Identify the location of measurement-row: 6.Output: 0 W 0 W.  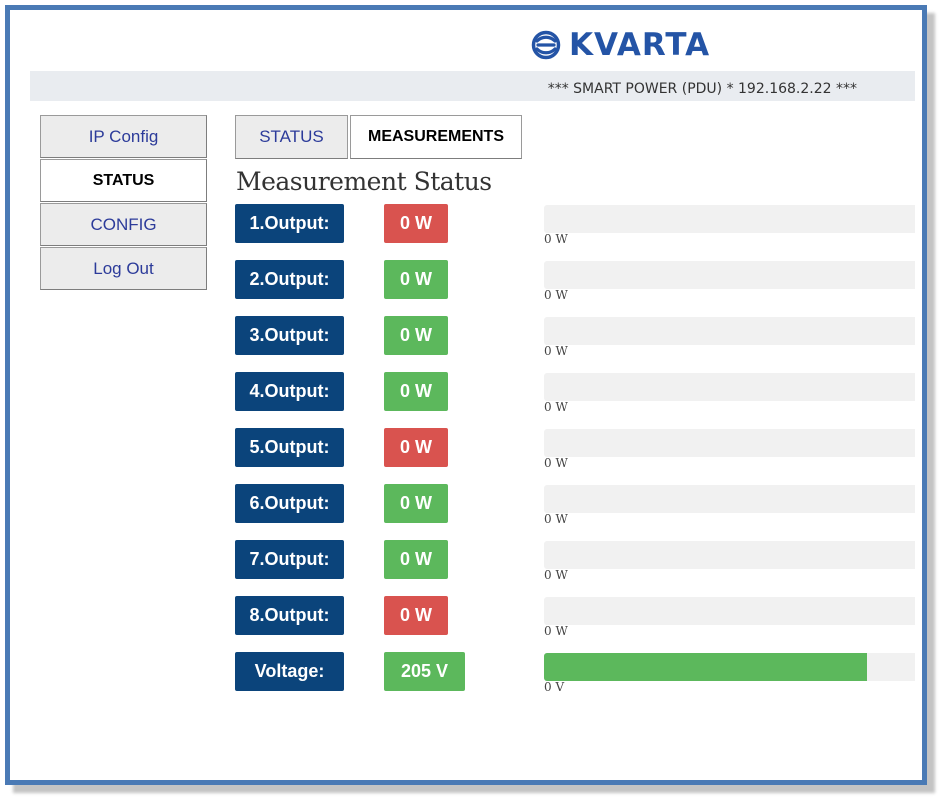
(472, 508).